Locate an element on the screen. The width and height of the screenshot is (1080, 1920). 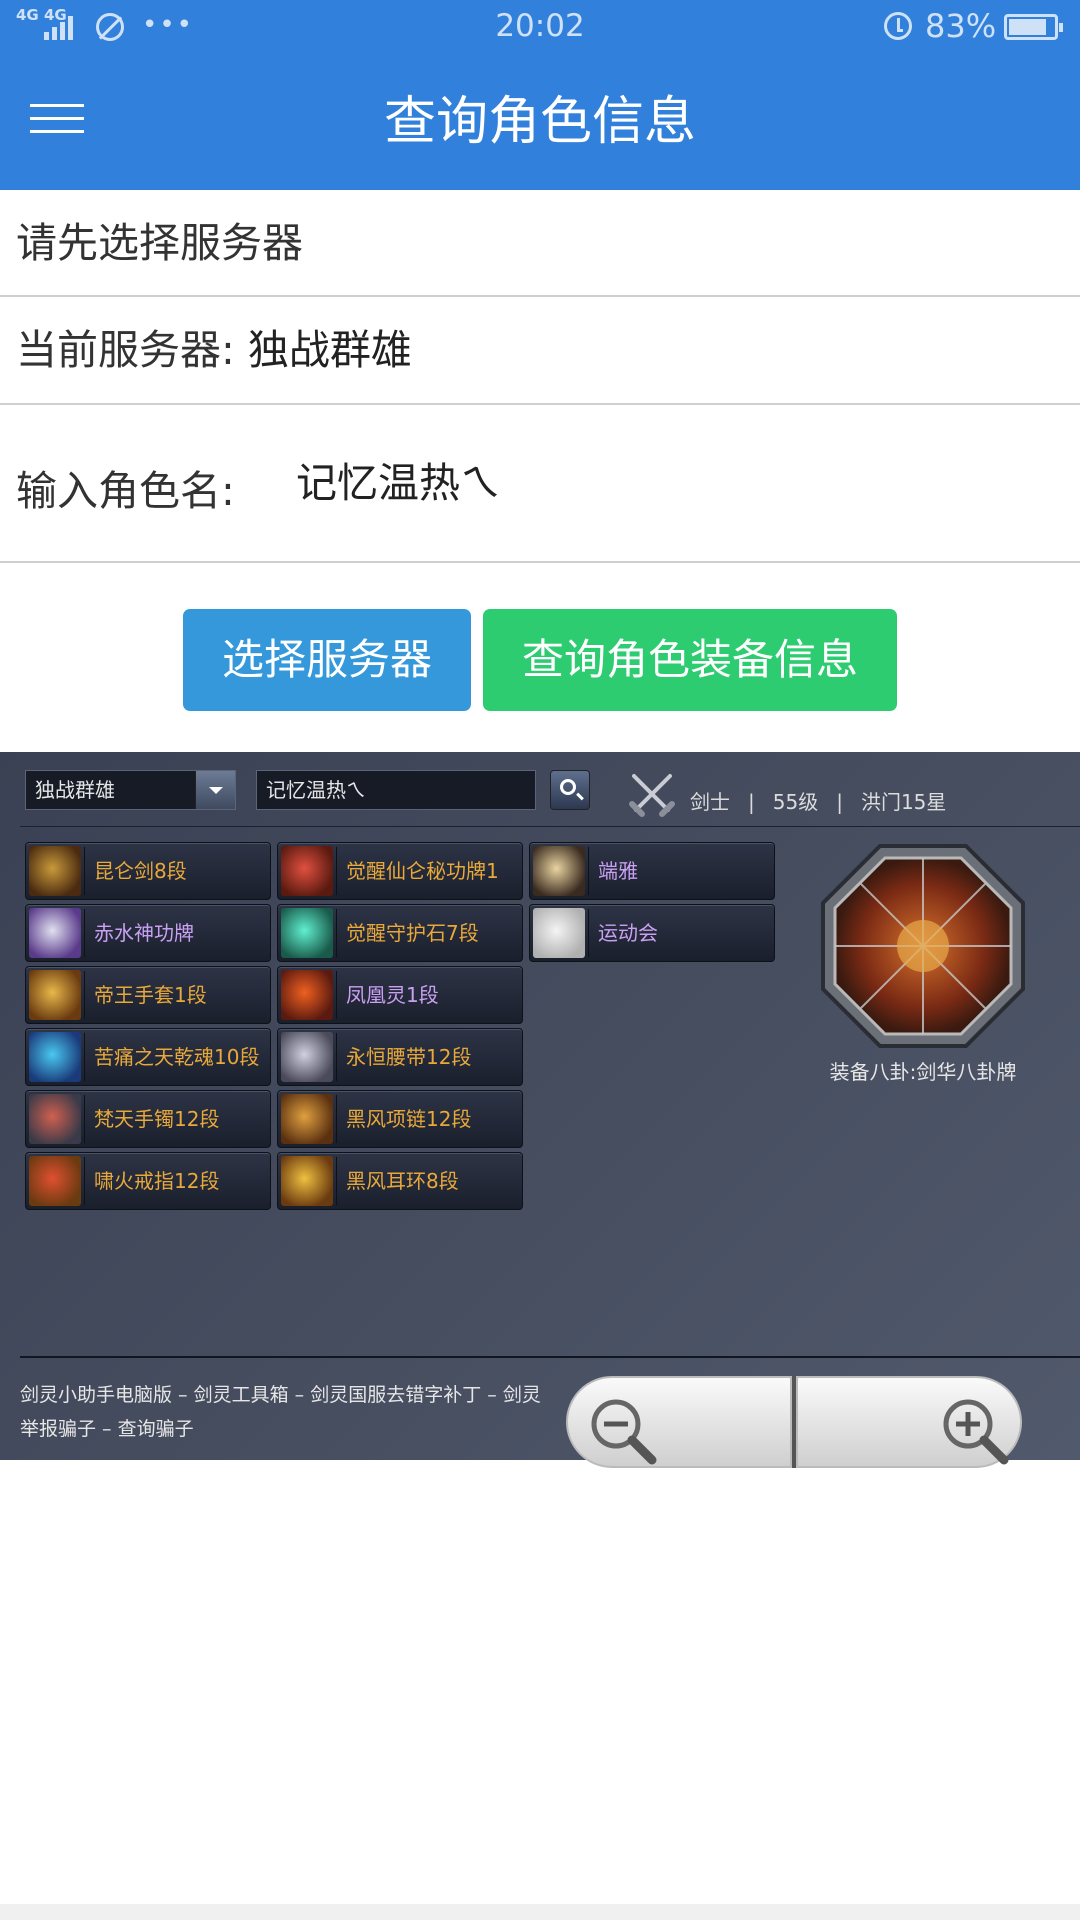
page-title: 查询角色信息 is located at coordinates (539, 122).